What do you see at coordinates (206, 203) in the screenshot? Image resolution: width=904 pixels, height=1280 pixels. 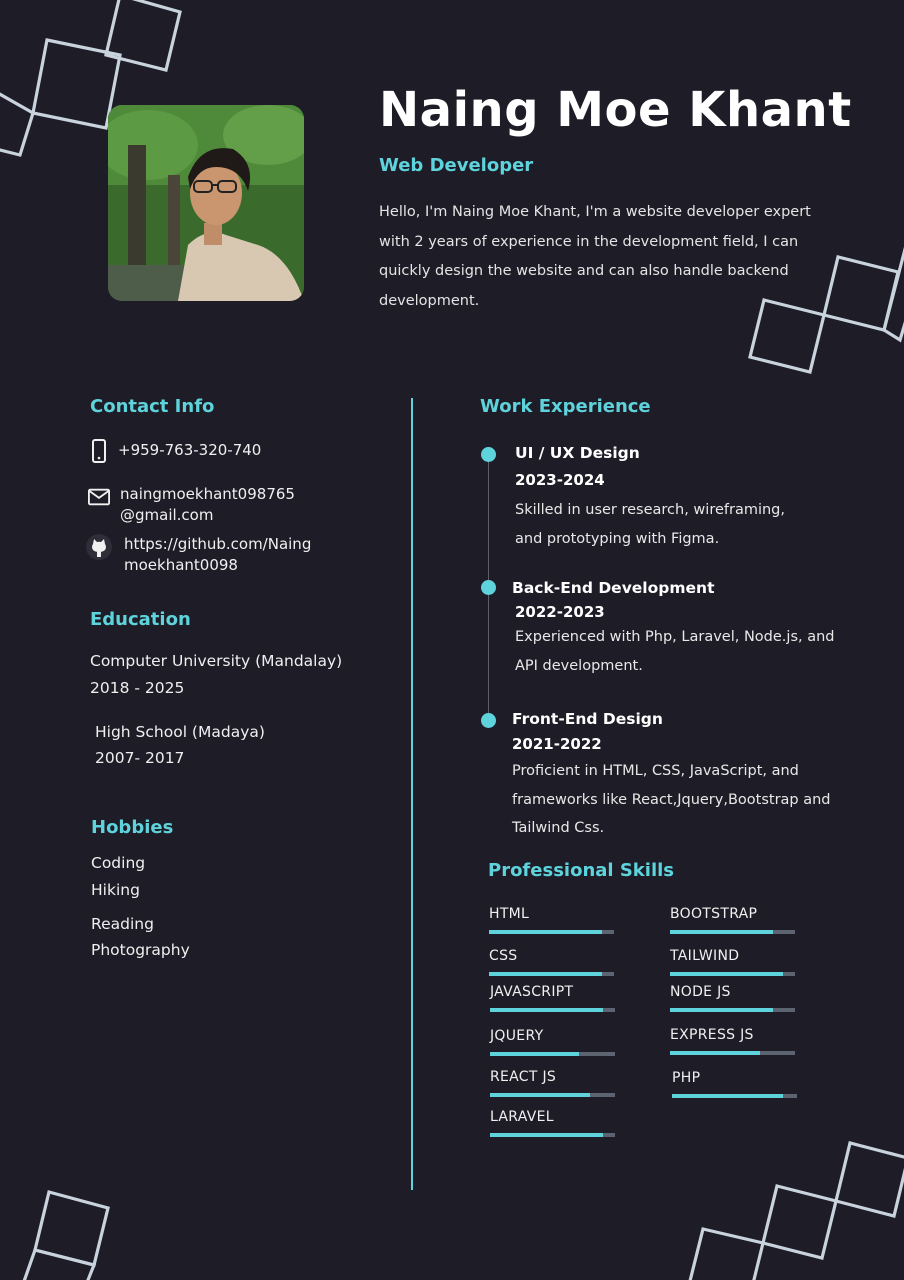 I see `profile-photo` at bounding box center [206, 203].